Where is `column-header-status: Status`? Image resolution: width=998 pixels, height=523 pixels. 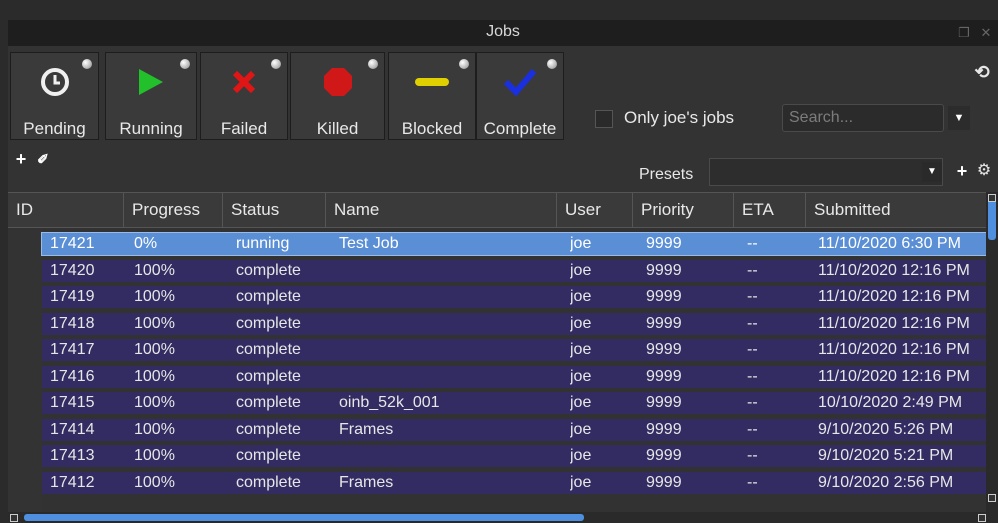
column-header-status: Status is located at coordinates (274, 210).